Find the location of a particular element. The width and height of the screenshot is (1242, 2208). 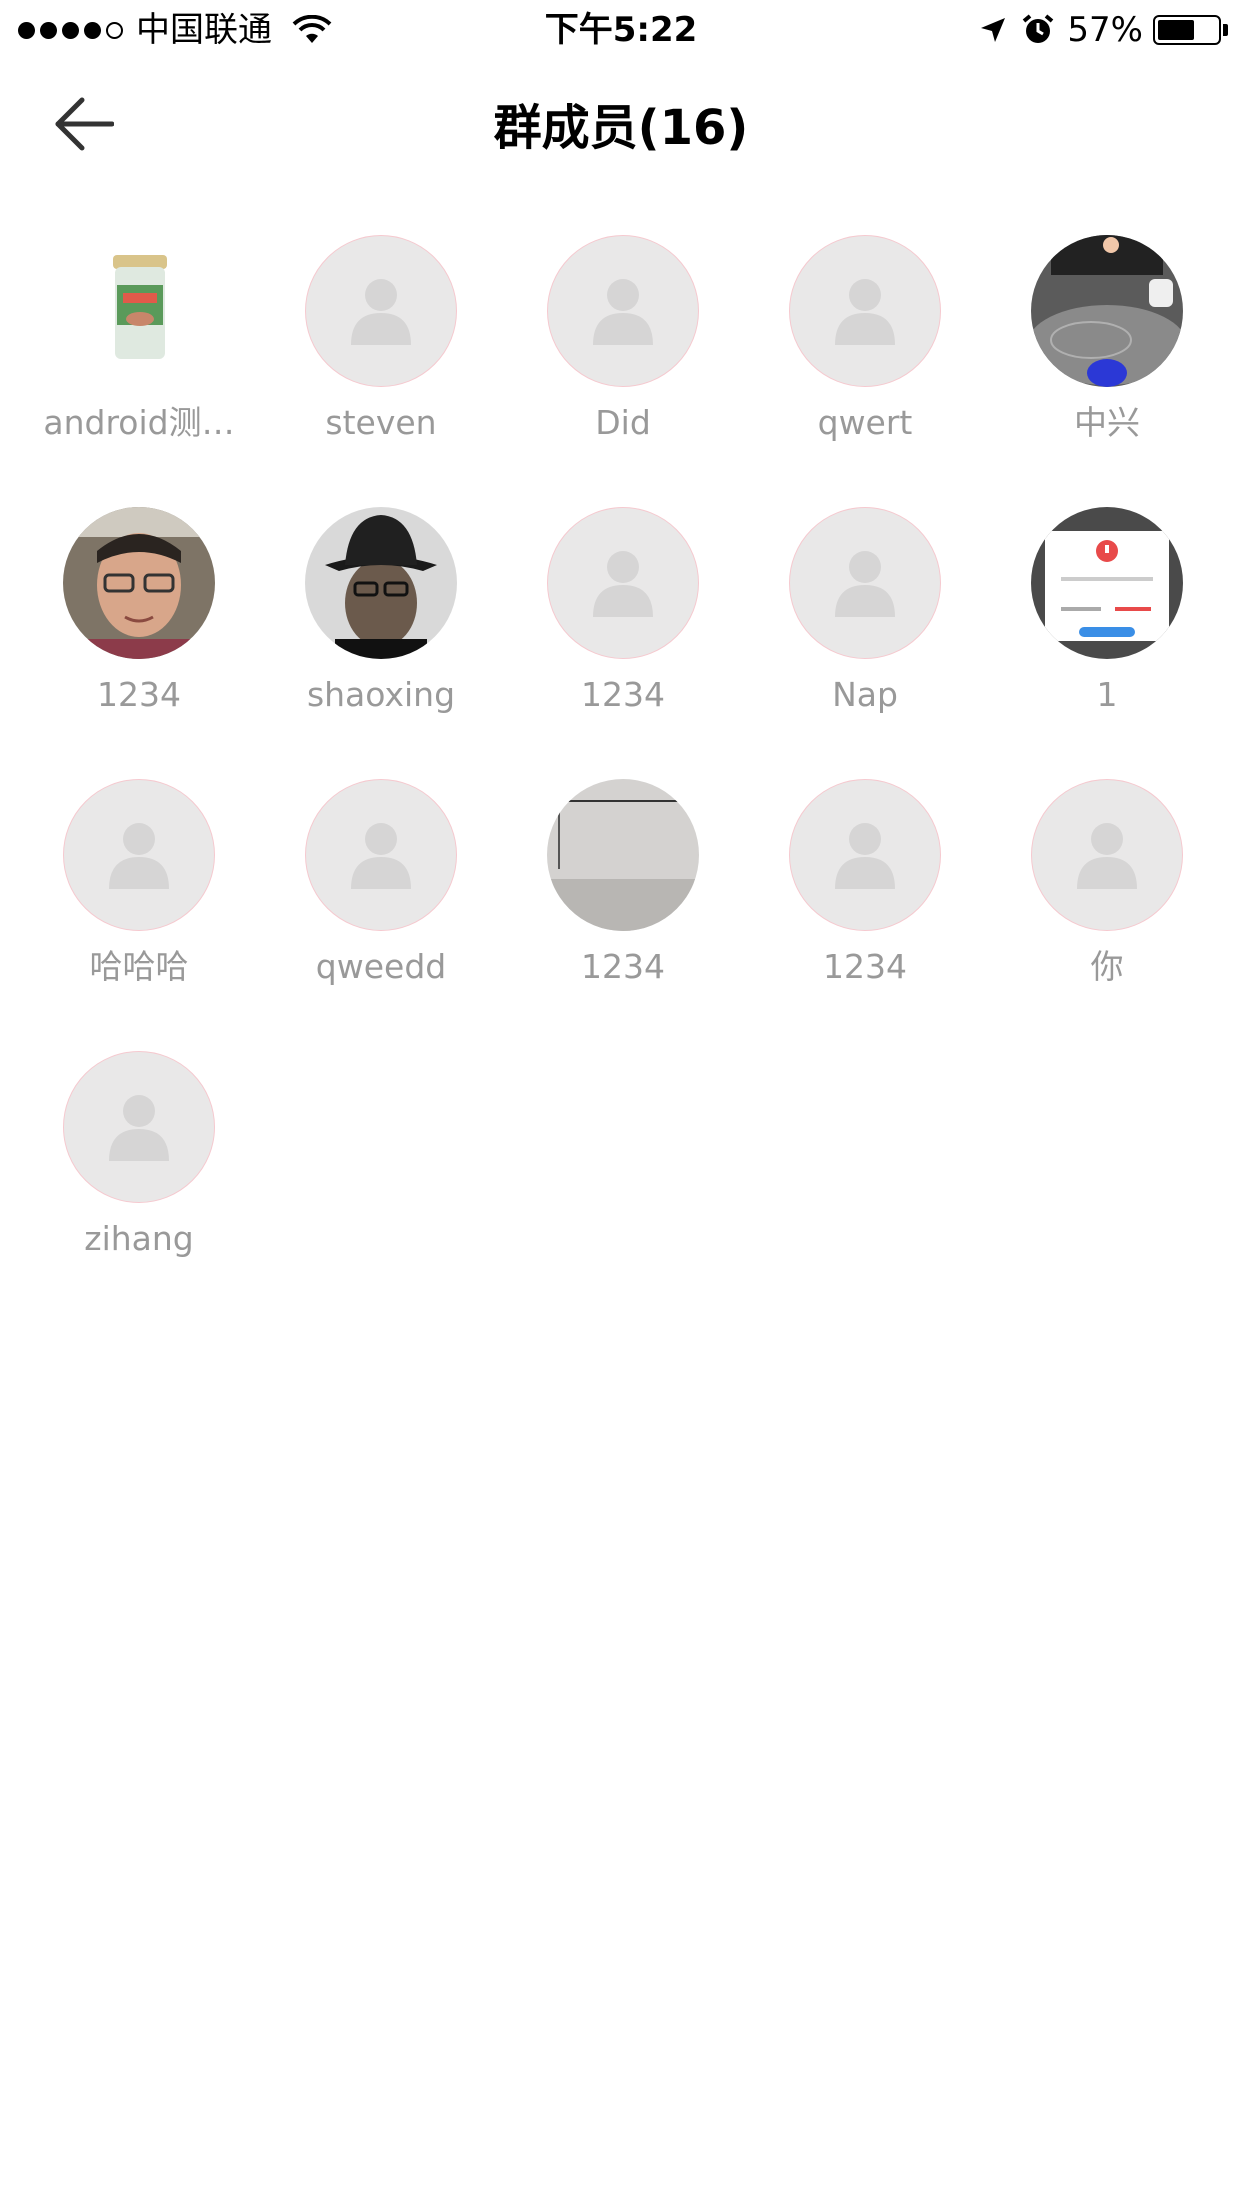

member-name: 1 is located at coordinates (1107, 694).